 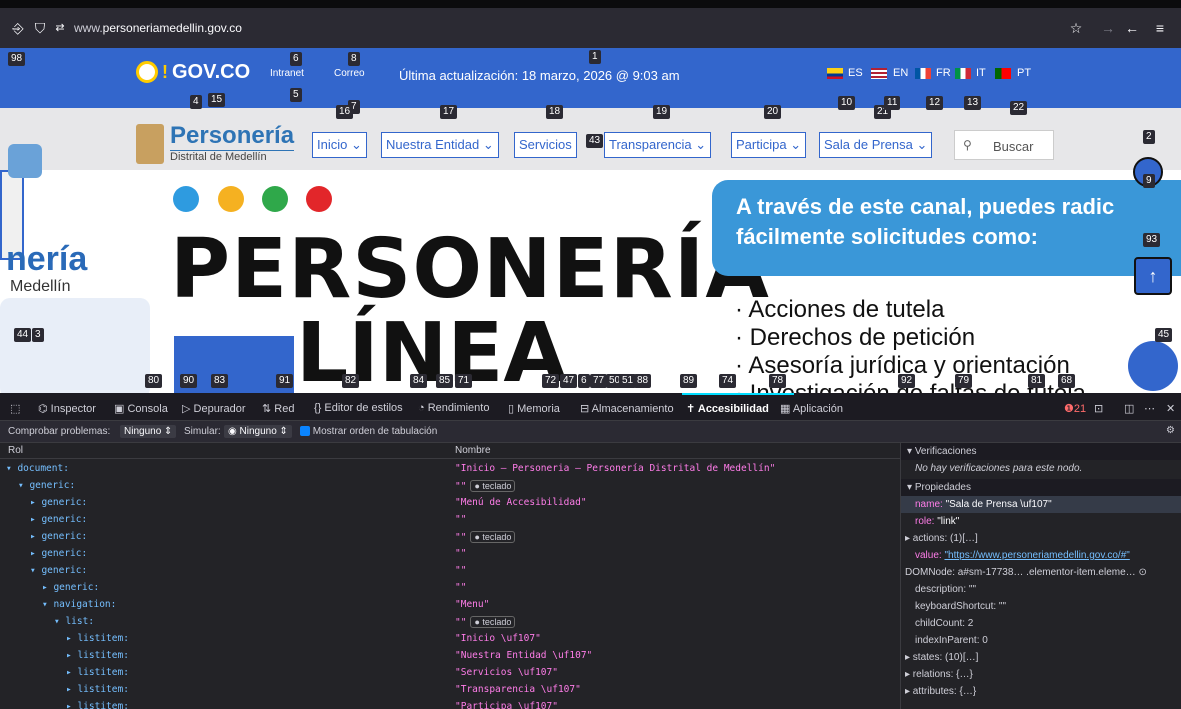 I want to click on tree-row: ▸ listitem: "Nuestra Entidad \uf107", so click(x=450, y=655).